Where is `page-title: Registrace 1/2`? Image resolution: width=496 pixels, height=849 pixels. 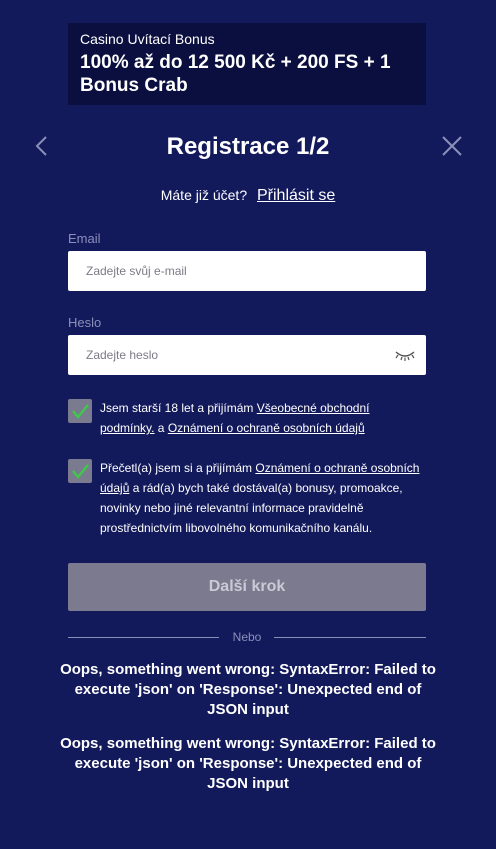
page-title: Registrace 1/2 is located at coordinates (248, 146).